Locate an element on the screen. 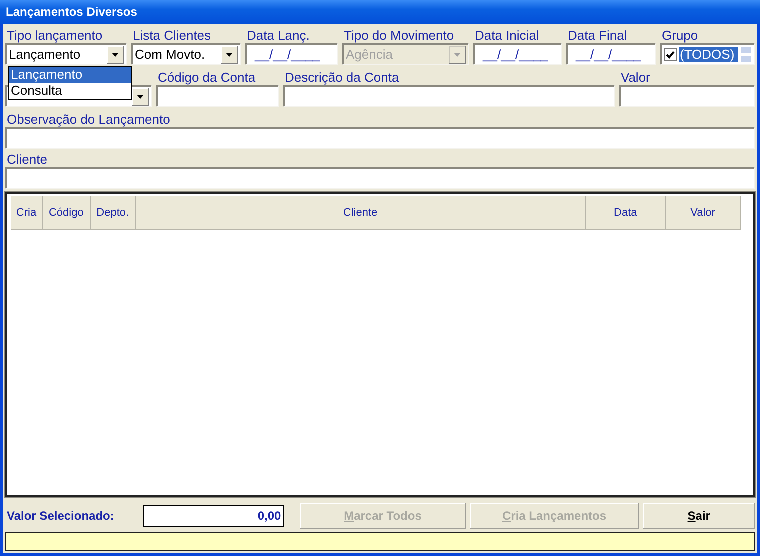 This screenshot has width=760, height=556. column-header: Código is located at coordinates (66, 213).